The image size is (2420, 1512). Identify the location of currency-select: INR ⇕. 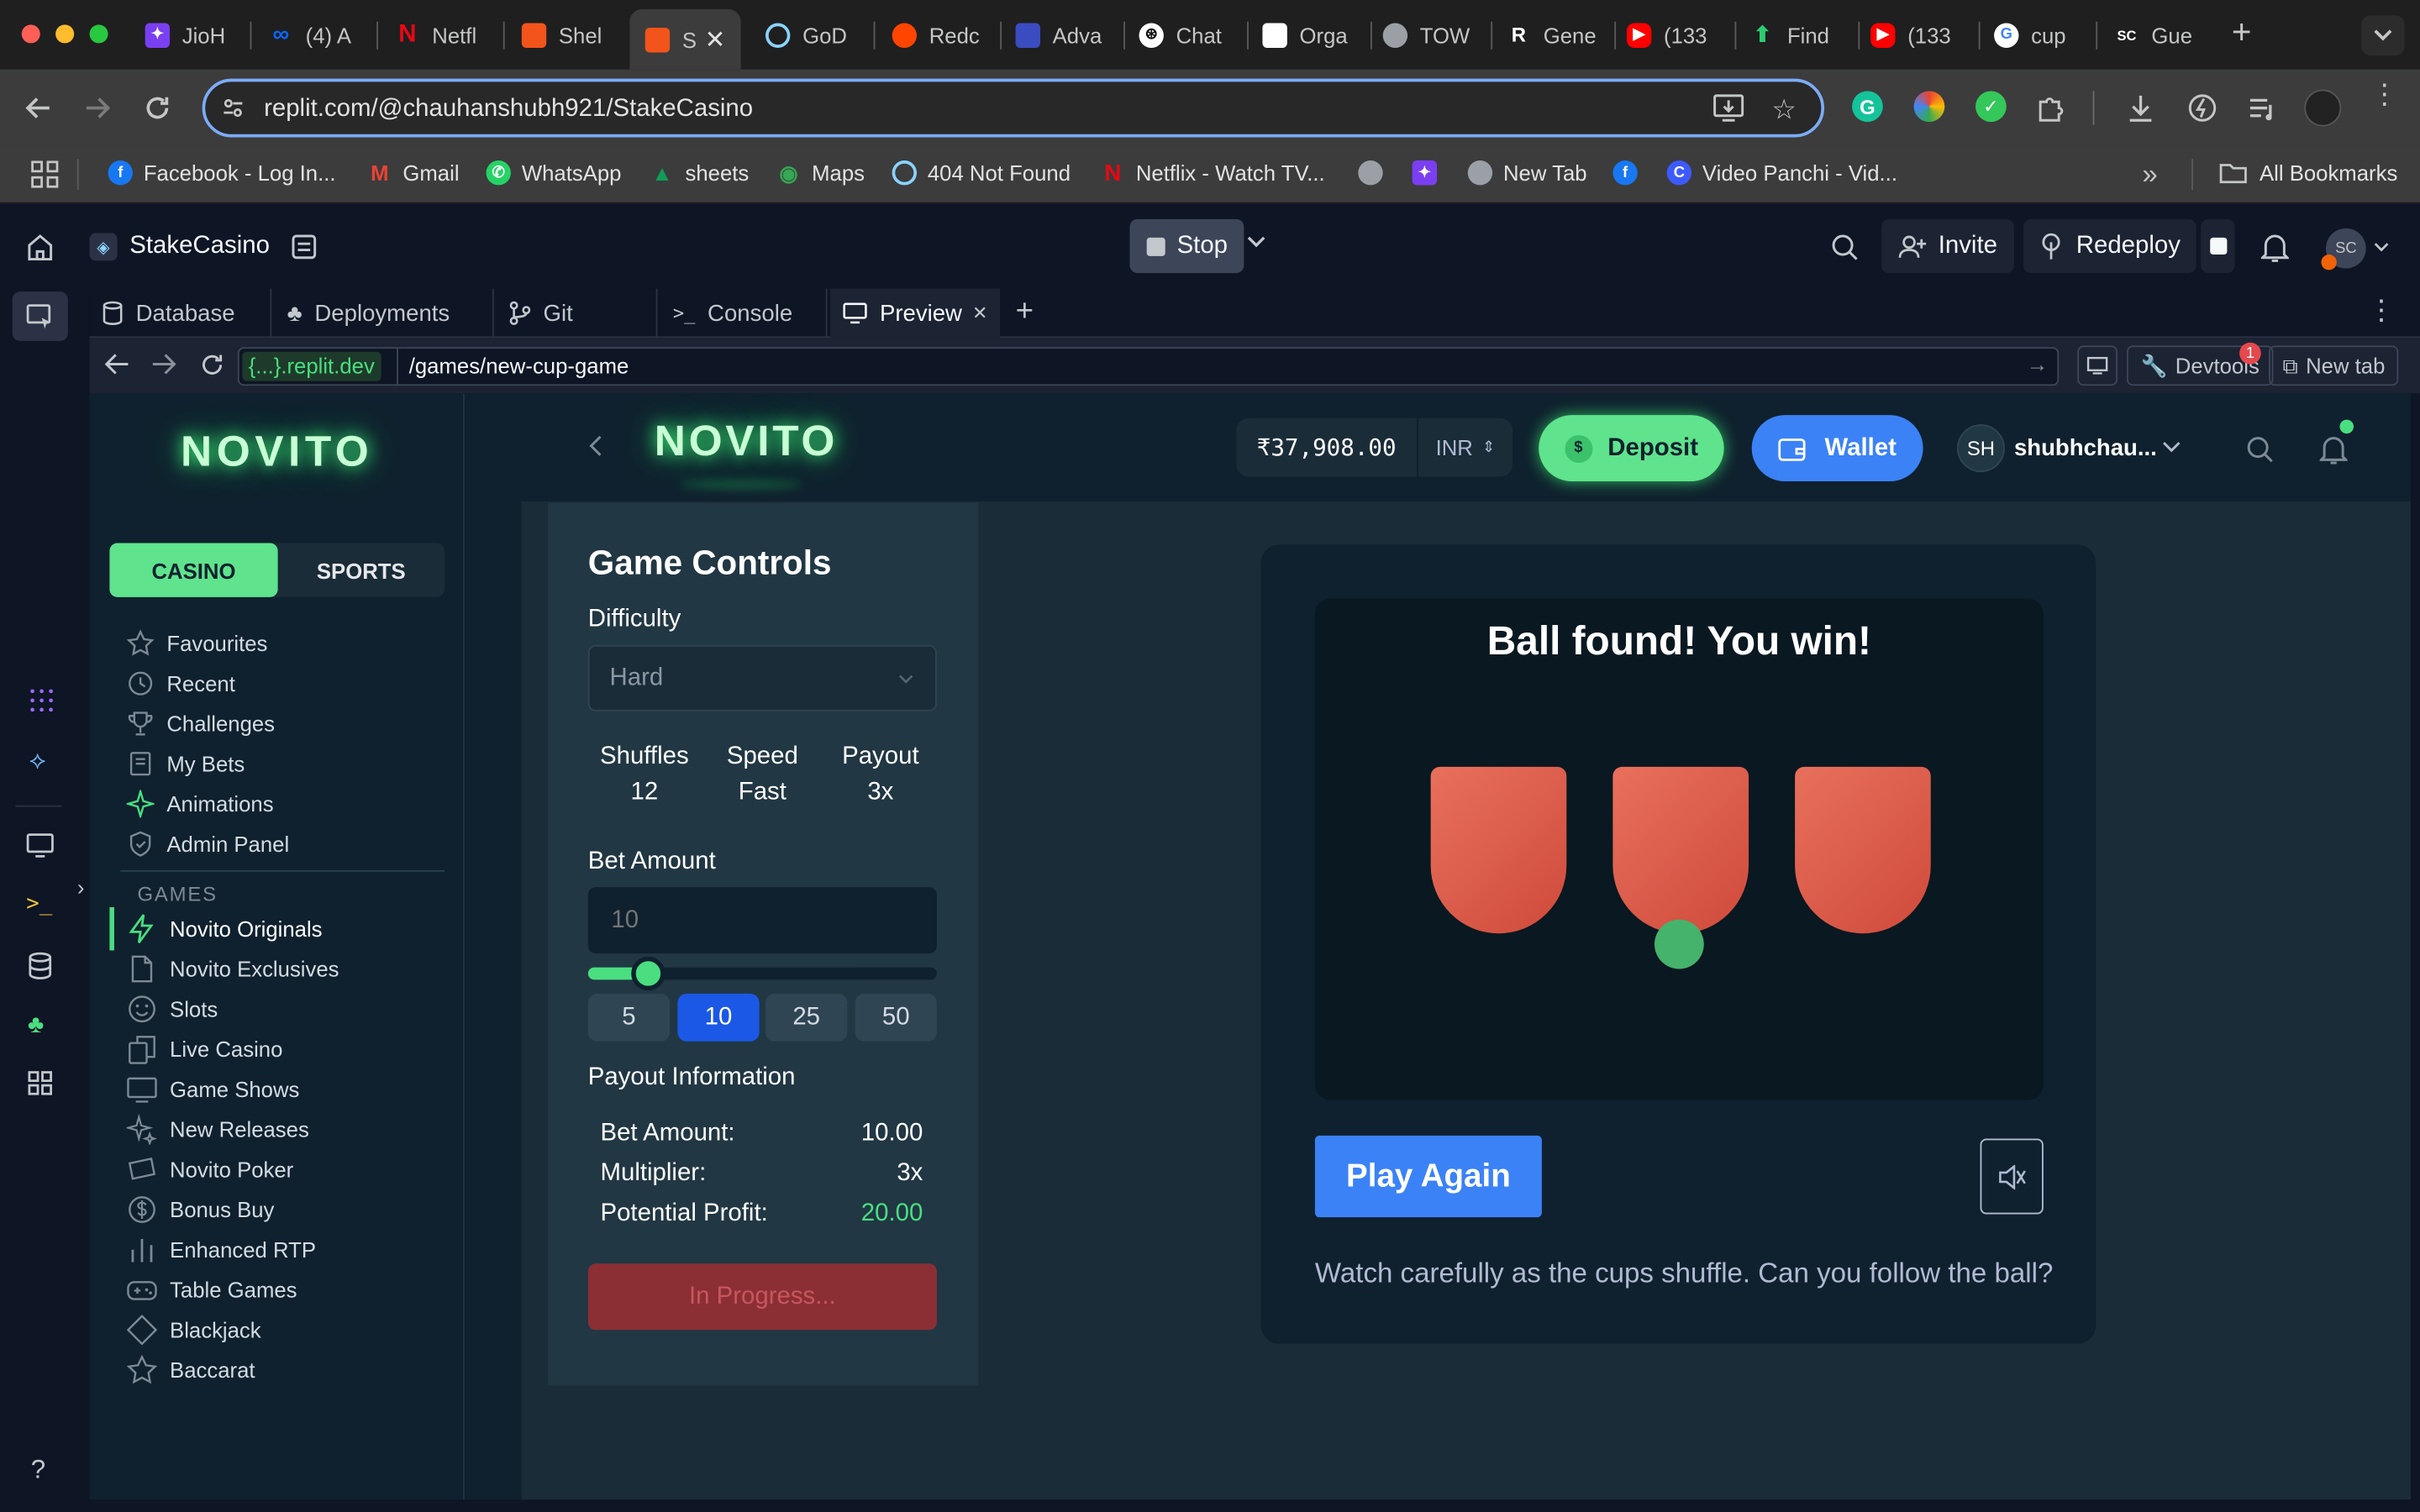
(1465, 447).